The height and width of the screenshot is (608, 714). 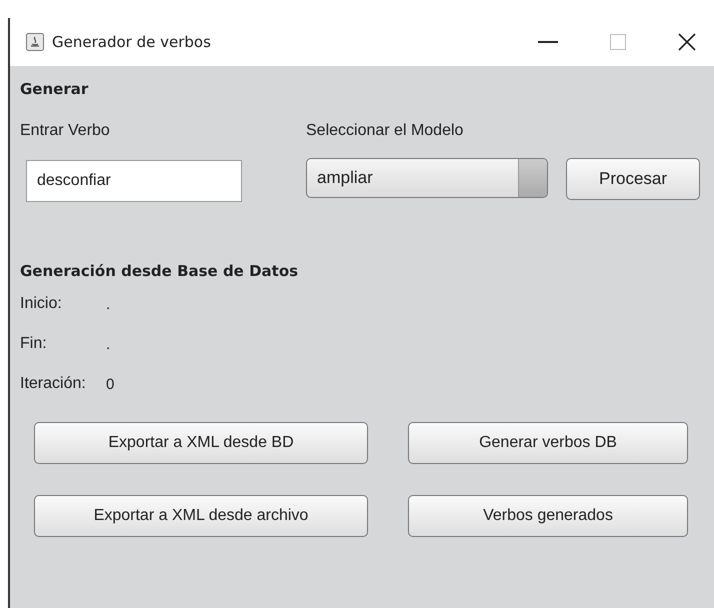 What do you see at coordinates (41, 304) in the screenshot?
I see `info-label: Inicio:` at bounding box center [41, 304].